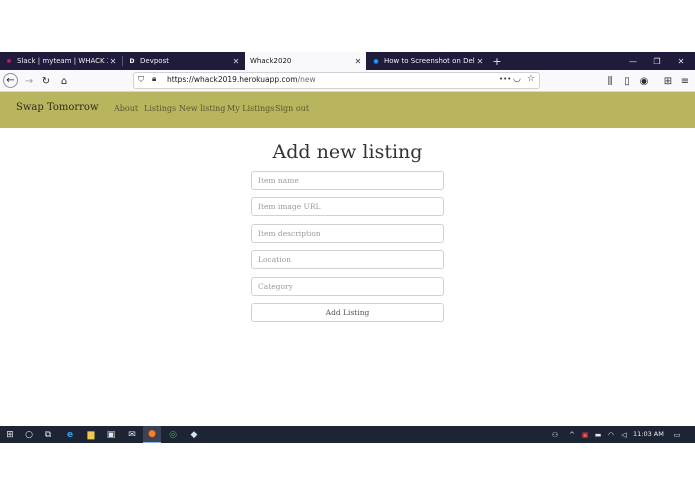 This screenshot has width=695, height=494. I want to click on url-text: https://whack2019.herokuapp.com/new, so click(241, 79).